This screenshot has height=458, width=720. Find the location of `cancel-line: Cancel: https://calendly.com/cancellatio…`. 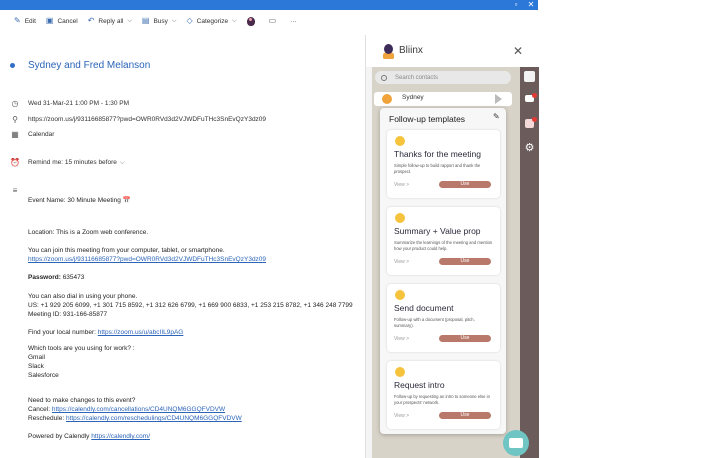

cancel-line: Cancel: https://calendly.com/cancellatio… is located at coordinates (127, 409).